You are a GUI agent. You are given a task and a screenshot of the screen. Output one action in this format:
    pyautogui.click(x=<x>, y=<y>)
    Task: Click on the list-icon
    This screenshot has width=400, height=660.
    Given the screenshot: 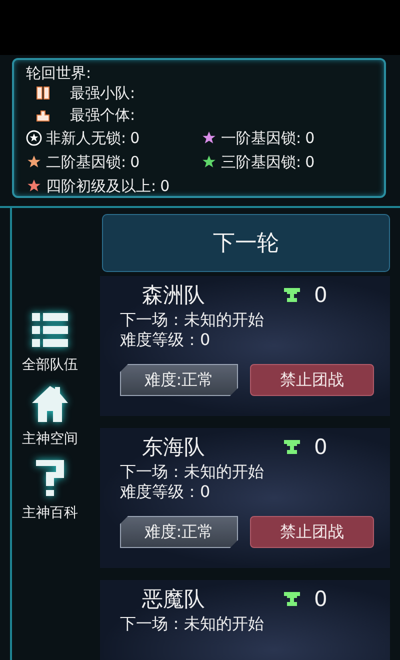 What is the action you would take?
    pyautogui.click(x=50, y=330)
    